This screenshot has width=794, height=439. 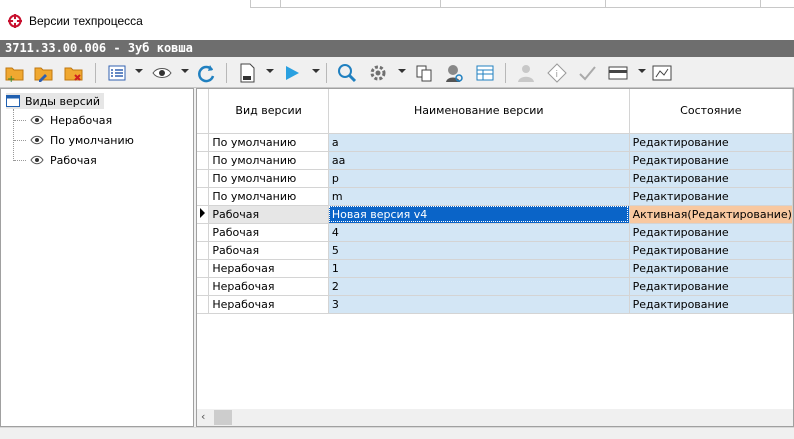 What do you see at coordinates (402, 71) in the screenshot?
I see `settings-dropdown` at bounding box center [402, 71].